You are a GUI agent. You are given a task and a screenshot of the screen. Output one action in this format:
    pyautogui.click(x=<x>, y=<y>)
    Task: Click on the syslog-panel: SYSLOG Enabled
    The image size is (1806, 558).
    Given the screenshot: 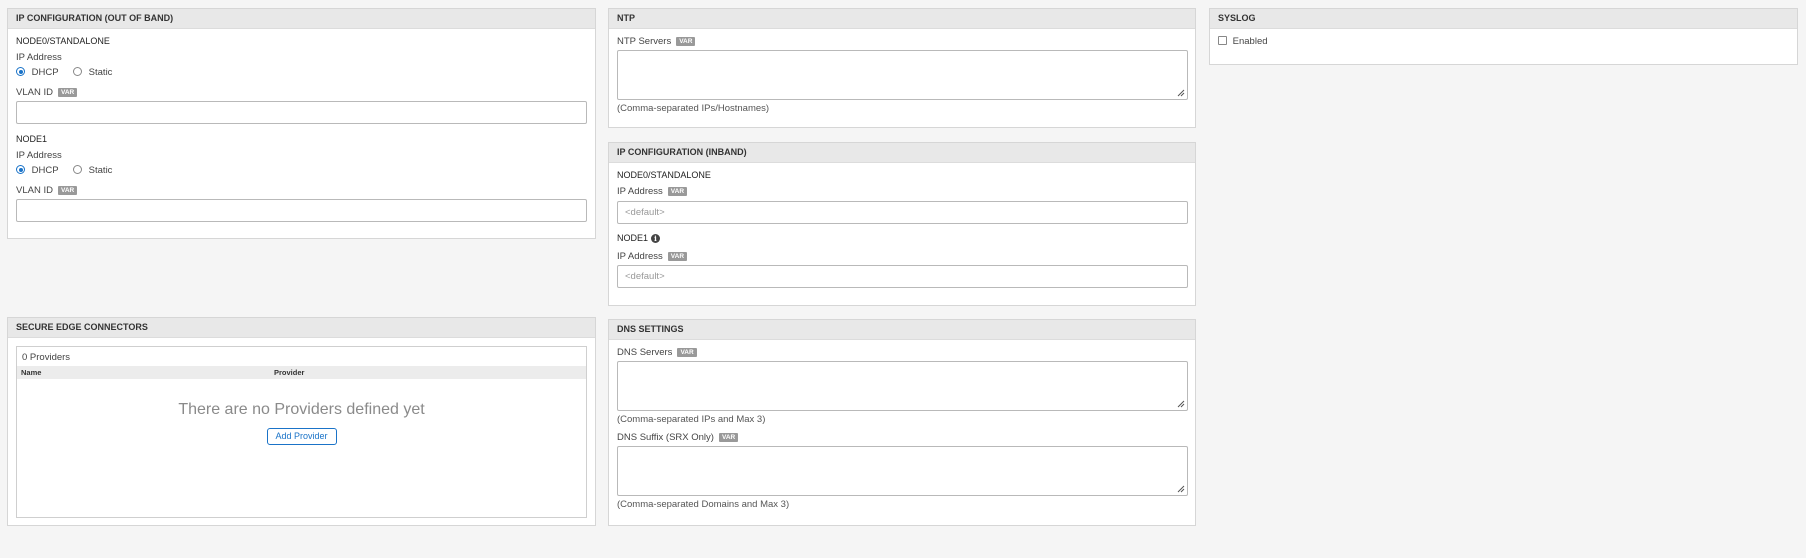 What is the action you would take?
    pyautogui.click(x=1503, y=36)
    